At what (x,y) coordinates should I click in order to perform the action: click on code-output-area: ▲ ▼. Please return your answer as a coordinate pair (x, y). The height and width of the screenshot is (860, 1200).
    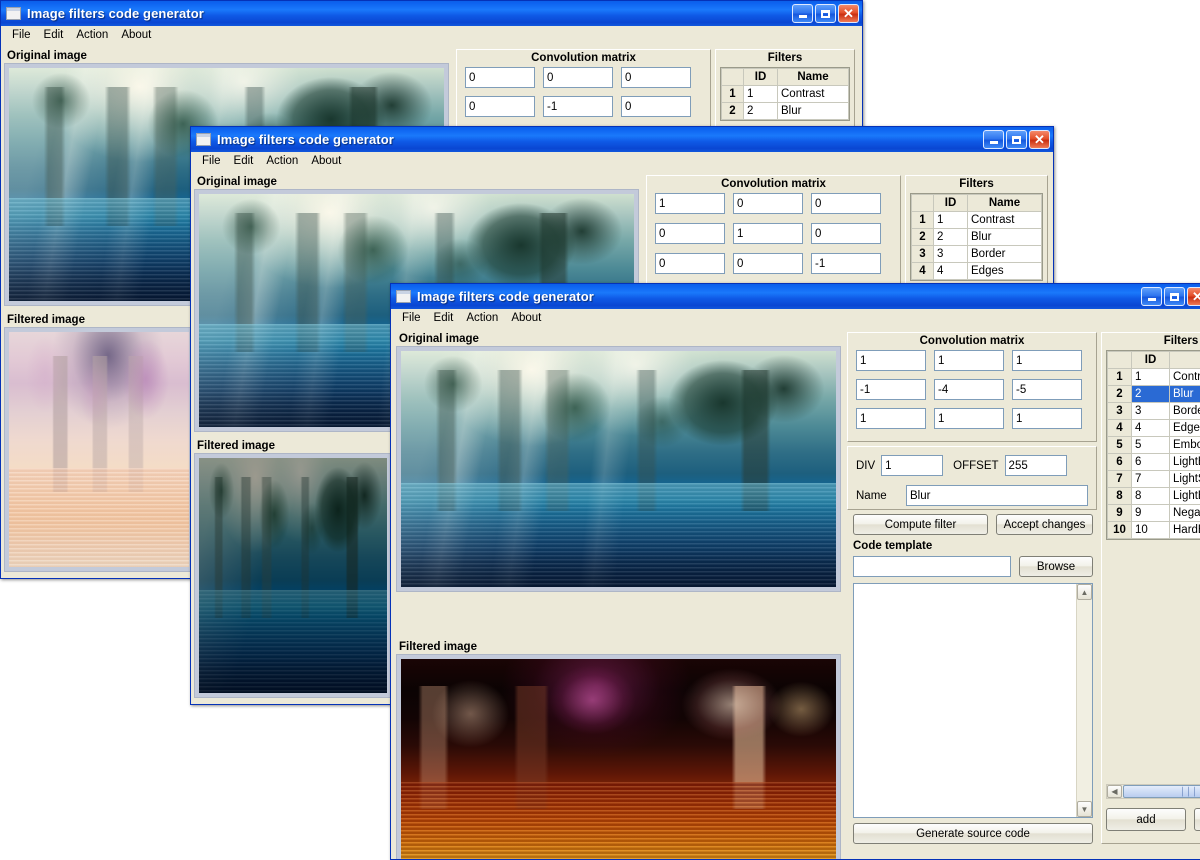
    Looking at the image, I should click on (973, 700).